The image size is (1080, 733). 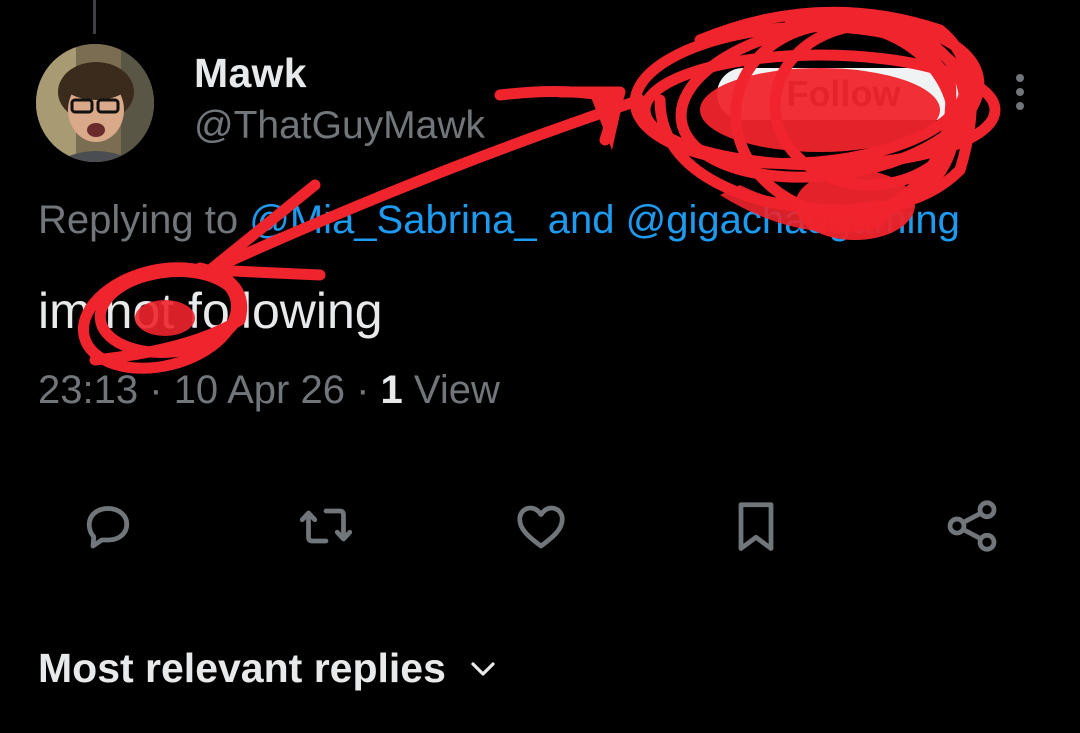 What do you see at coordinates (259, 390) in the screenshot?
I see `tweet-date: 10 Apr 26` at bounding box center [259, 390].